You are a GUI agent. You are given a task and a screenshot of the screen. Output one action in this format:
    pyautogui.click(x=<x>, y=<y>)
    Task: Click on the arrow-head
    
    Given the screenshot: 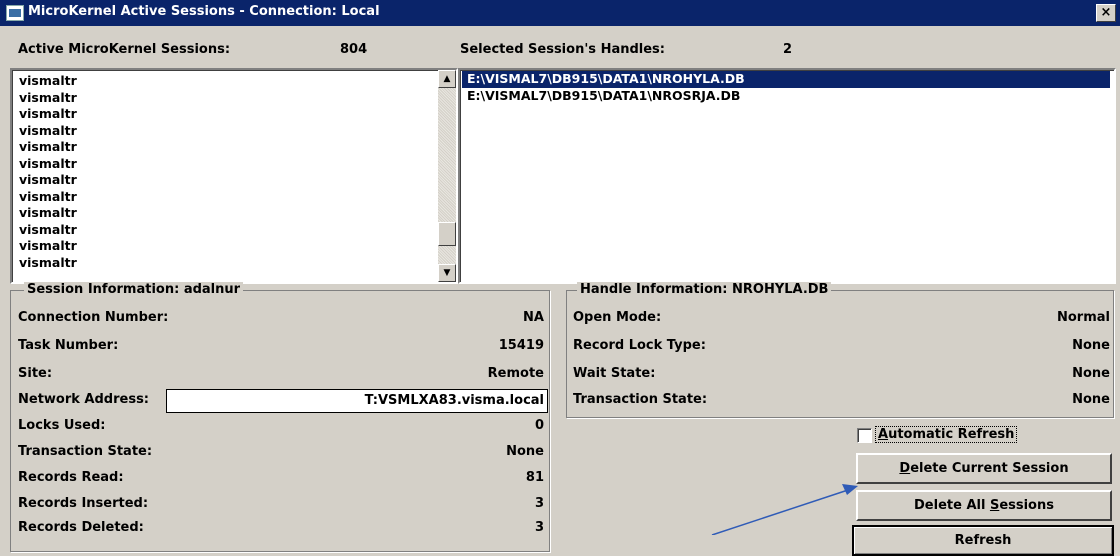 What is the action you would take?
    pyautogui.click(x=850, y=489)
    